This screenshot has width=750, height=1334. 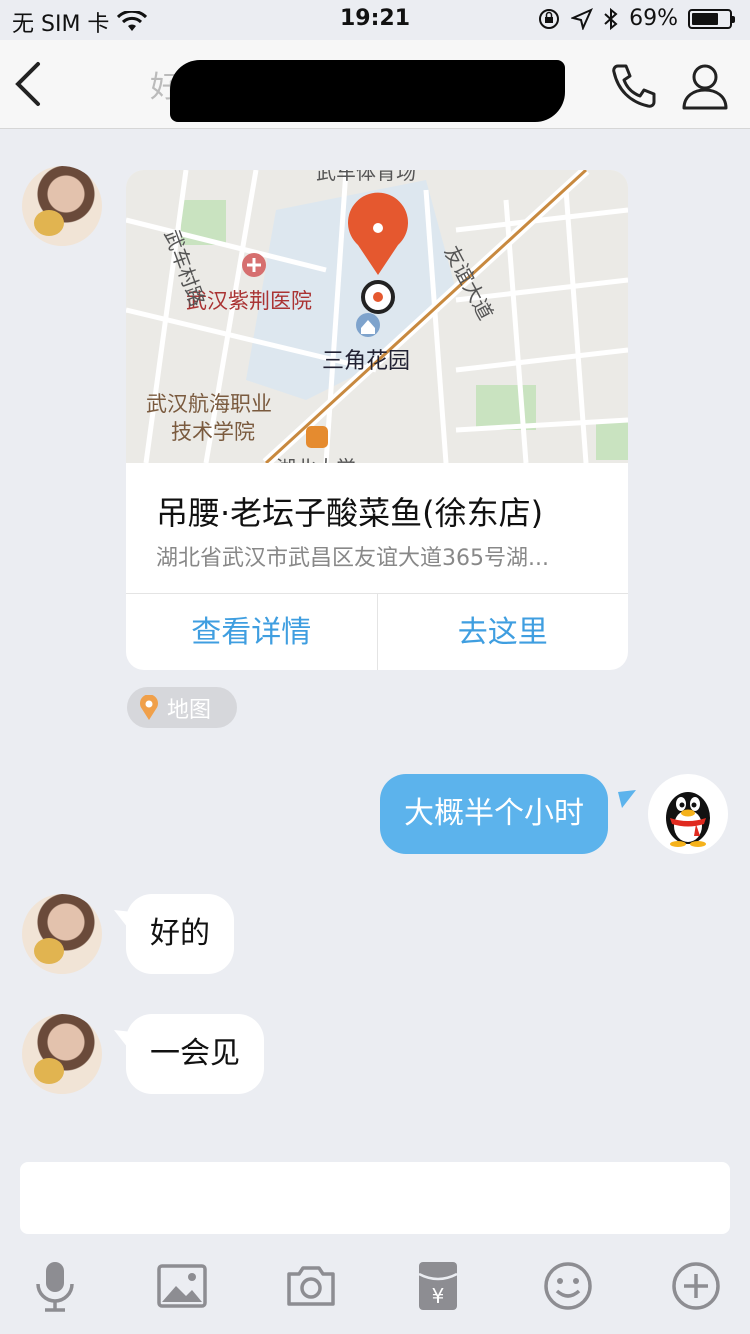 I want to click on map-tag-label: 地图, so click(x=189, y=710).